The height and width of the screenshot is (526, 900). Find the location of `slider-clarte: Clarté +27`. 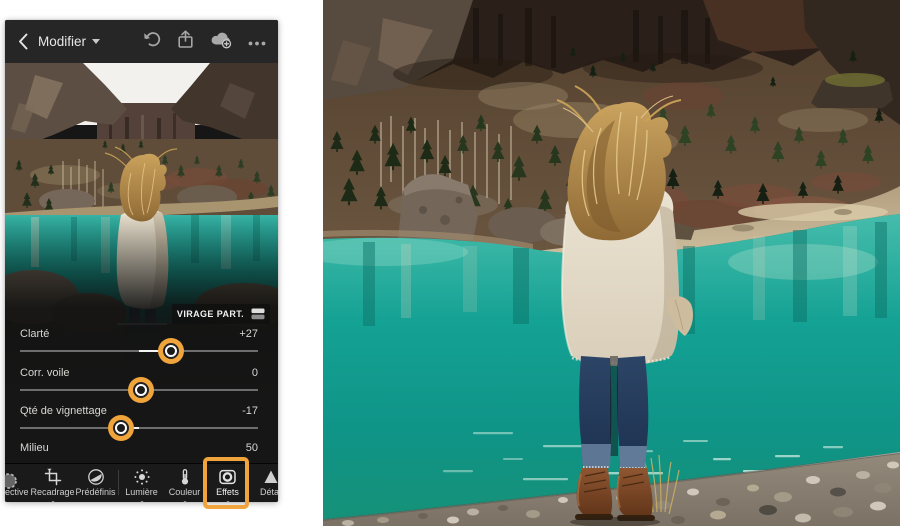

slider-clarte: Clarté +27 is located at coordinates (141, 346).